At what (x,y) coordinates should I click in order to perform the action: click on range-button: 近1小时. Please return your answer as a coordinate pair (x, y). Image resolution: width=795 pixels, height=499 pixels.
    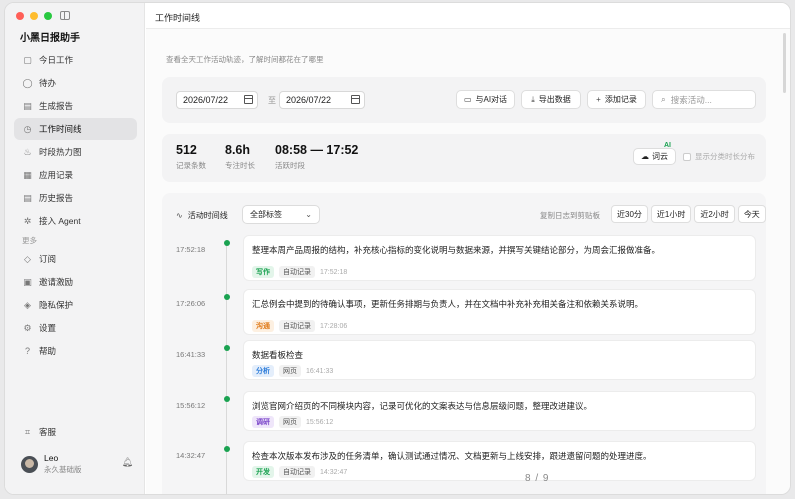
    Looking at the image, I should click on (671, 214).